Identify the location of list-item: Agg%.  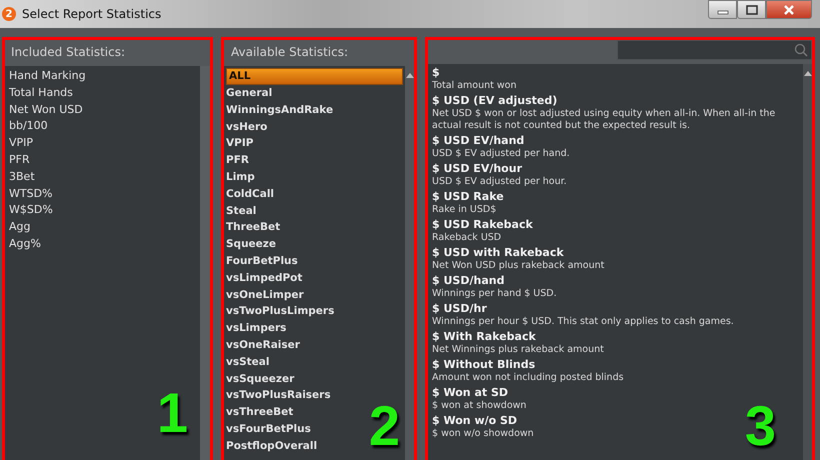
(103, 244).